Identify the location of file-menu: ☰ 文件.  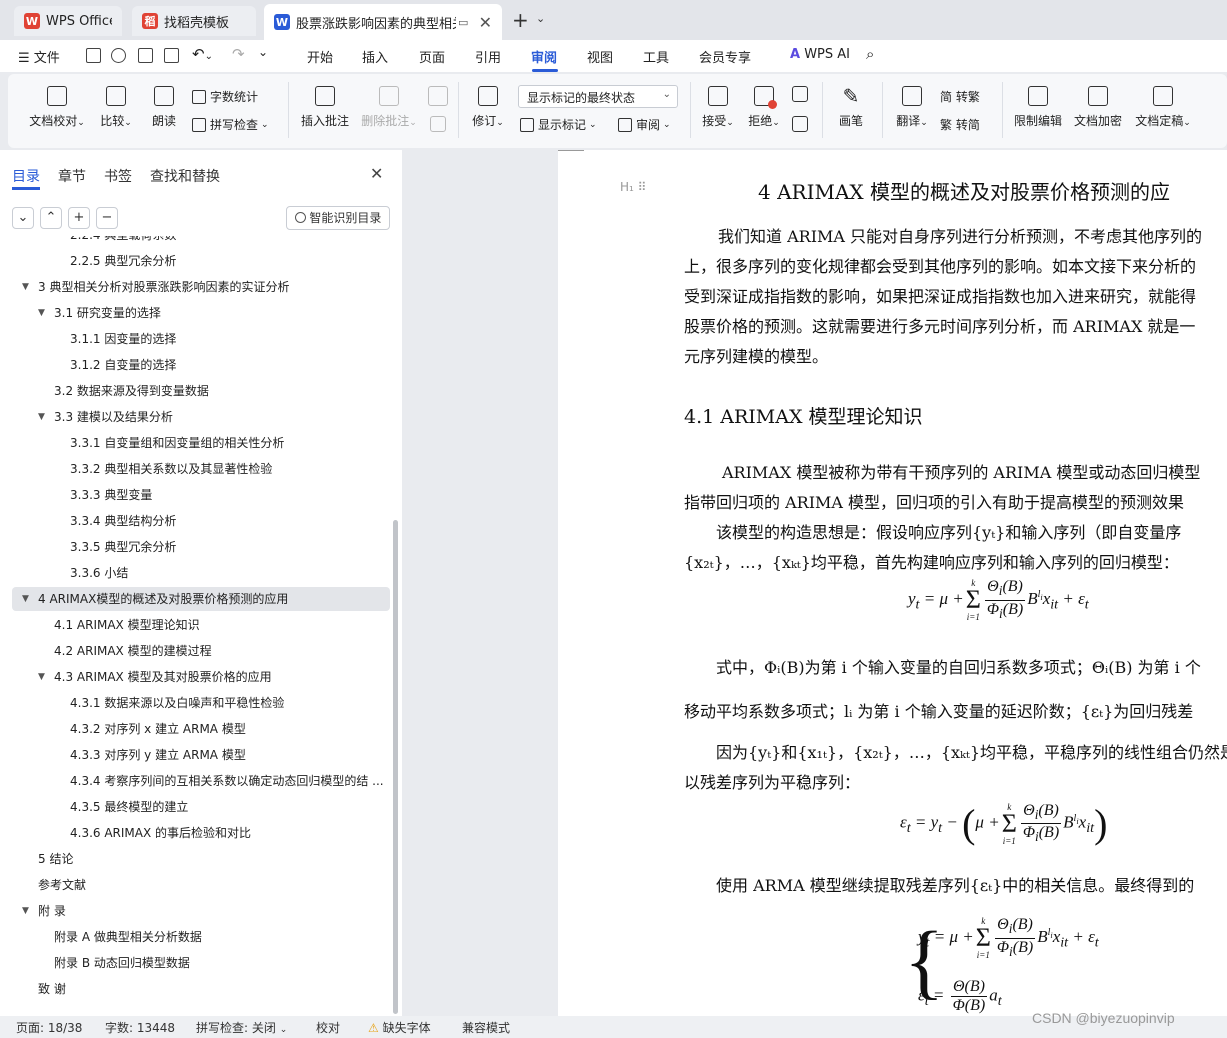
(39, 56).